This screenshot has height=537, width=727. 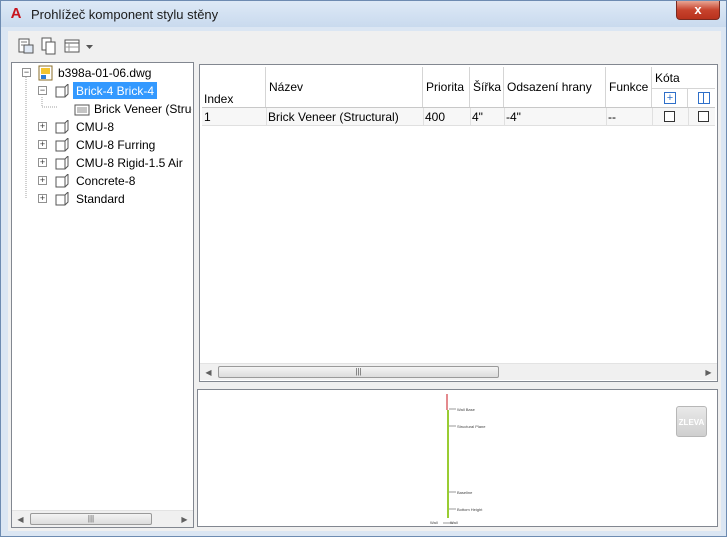 I want to click on tree-item-brick-veneer: Brick Veneer (Structural), so click(x=102, y=109).